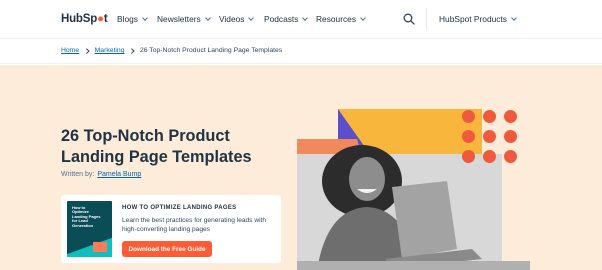 The height and width of the screenshot is (270, 602). What do you see at coordinates (336, 19) in the screenshot?
I see `nav-label: Resources` at bounding box center [336, 19].